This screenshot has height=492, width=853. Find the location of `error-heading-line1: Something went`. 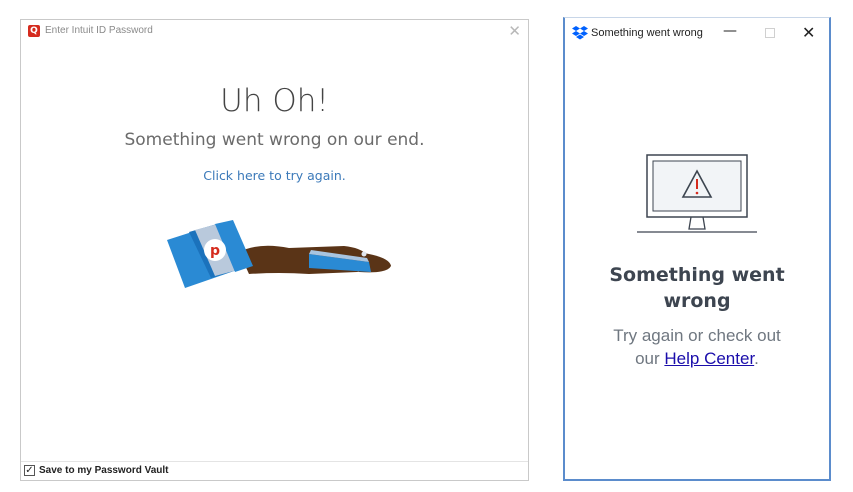

error-heading-line1: Something went is located at coordinates (697, 275).